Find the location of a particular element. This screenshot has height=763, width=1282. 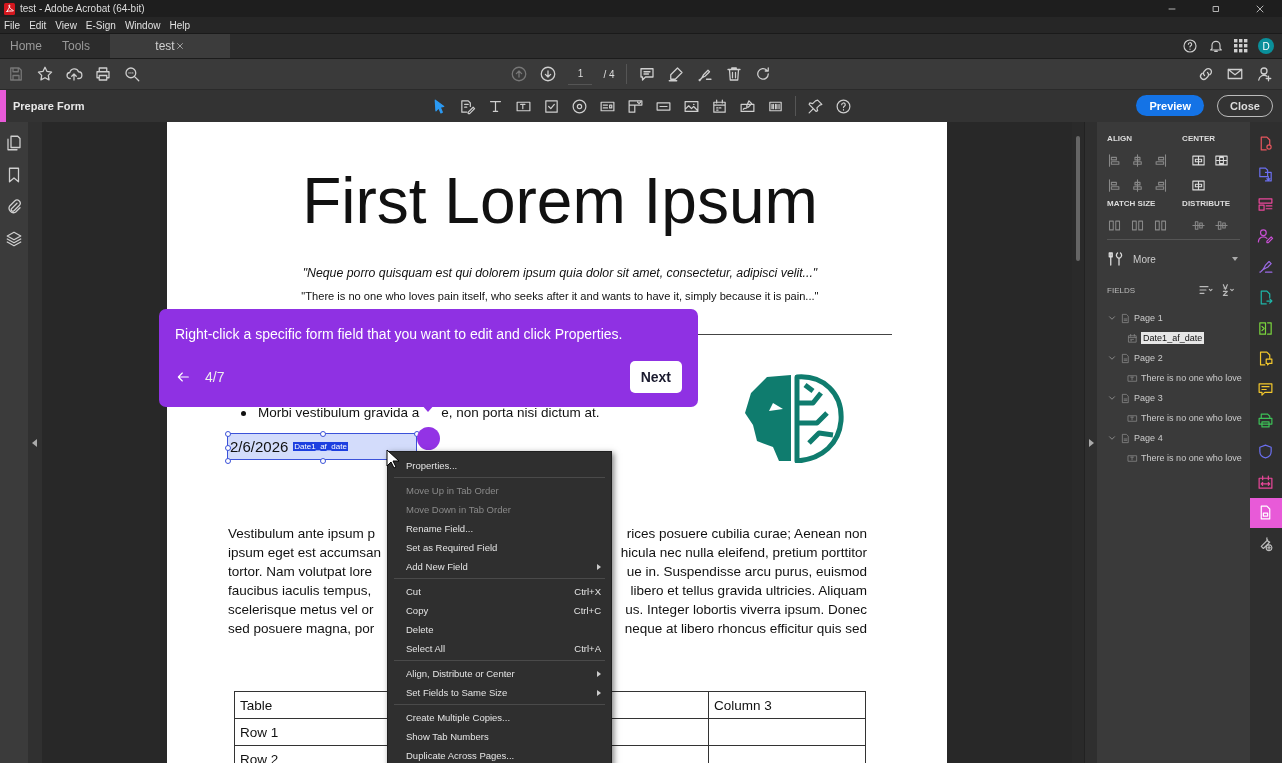

text-field-icon is located at coordinates (1133, 418).